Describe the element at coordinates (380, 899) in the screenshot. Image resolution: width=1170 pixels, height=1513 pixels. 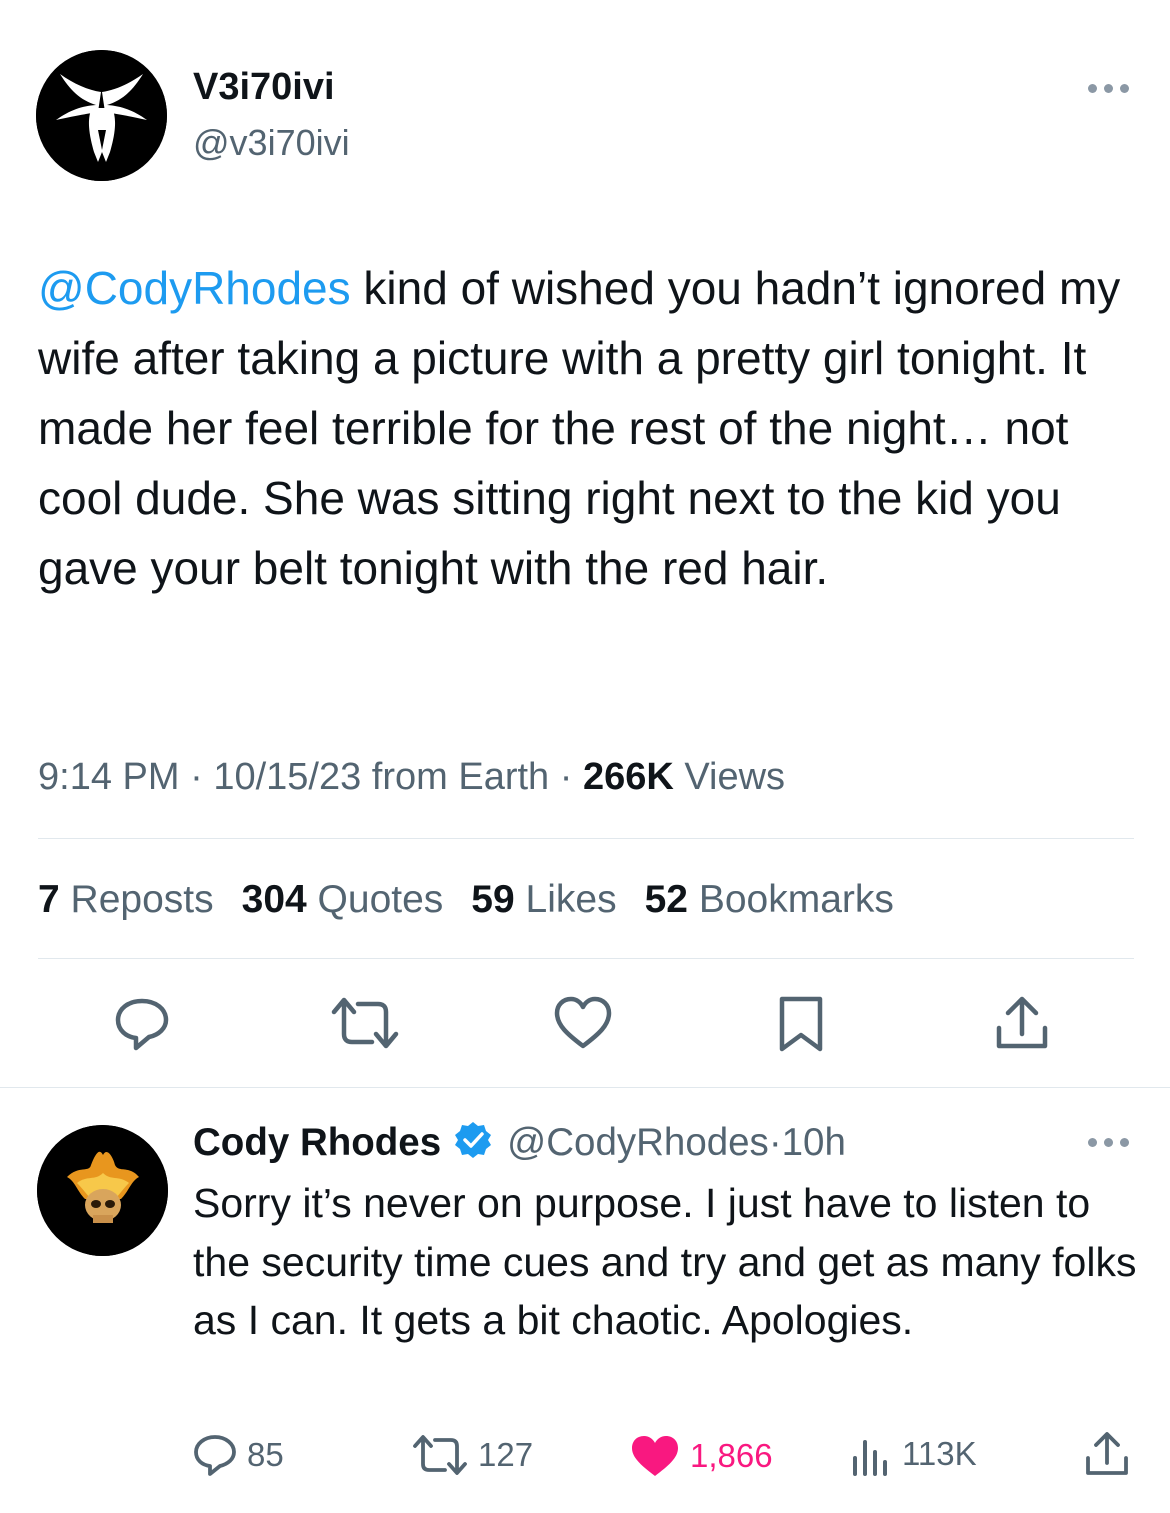
I see `quotes-label: Quotes` at that location.